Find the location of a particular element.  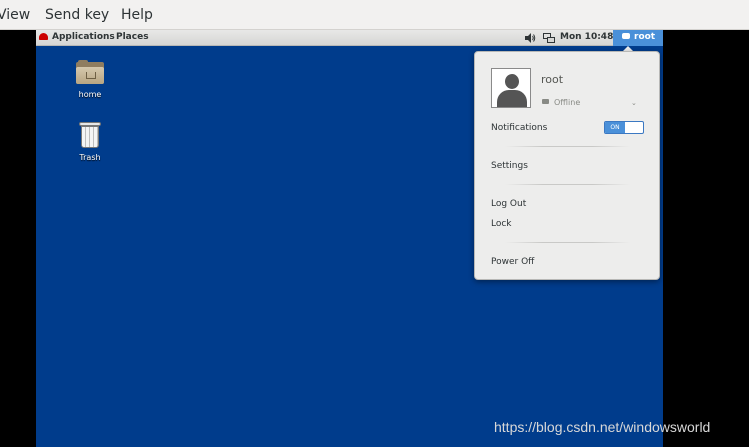

toggle-on-label: ON is located at coordinates (615, 127).